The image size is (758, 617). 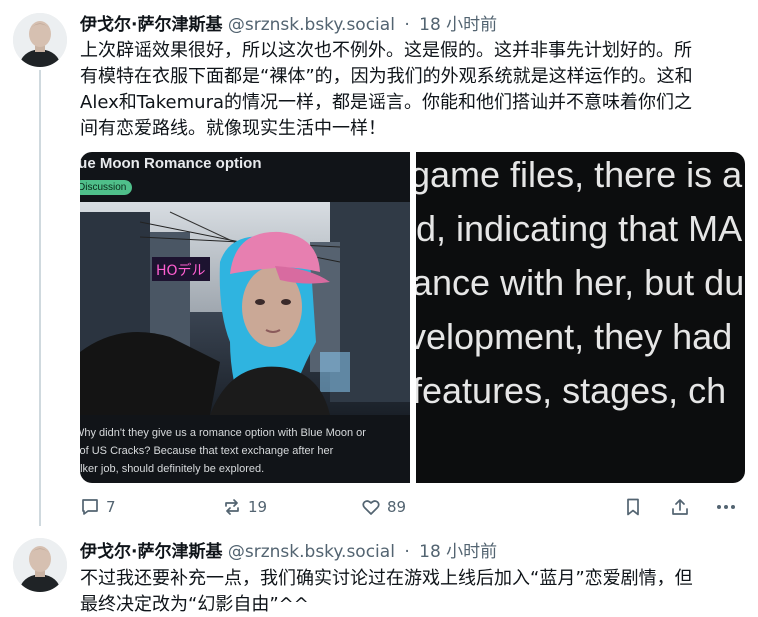 What do you see at coordinates (580, 282) in the screenshot?
I see `zoomed-text-line: ance with her, but du` at bounding box center [580, 282].